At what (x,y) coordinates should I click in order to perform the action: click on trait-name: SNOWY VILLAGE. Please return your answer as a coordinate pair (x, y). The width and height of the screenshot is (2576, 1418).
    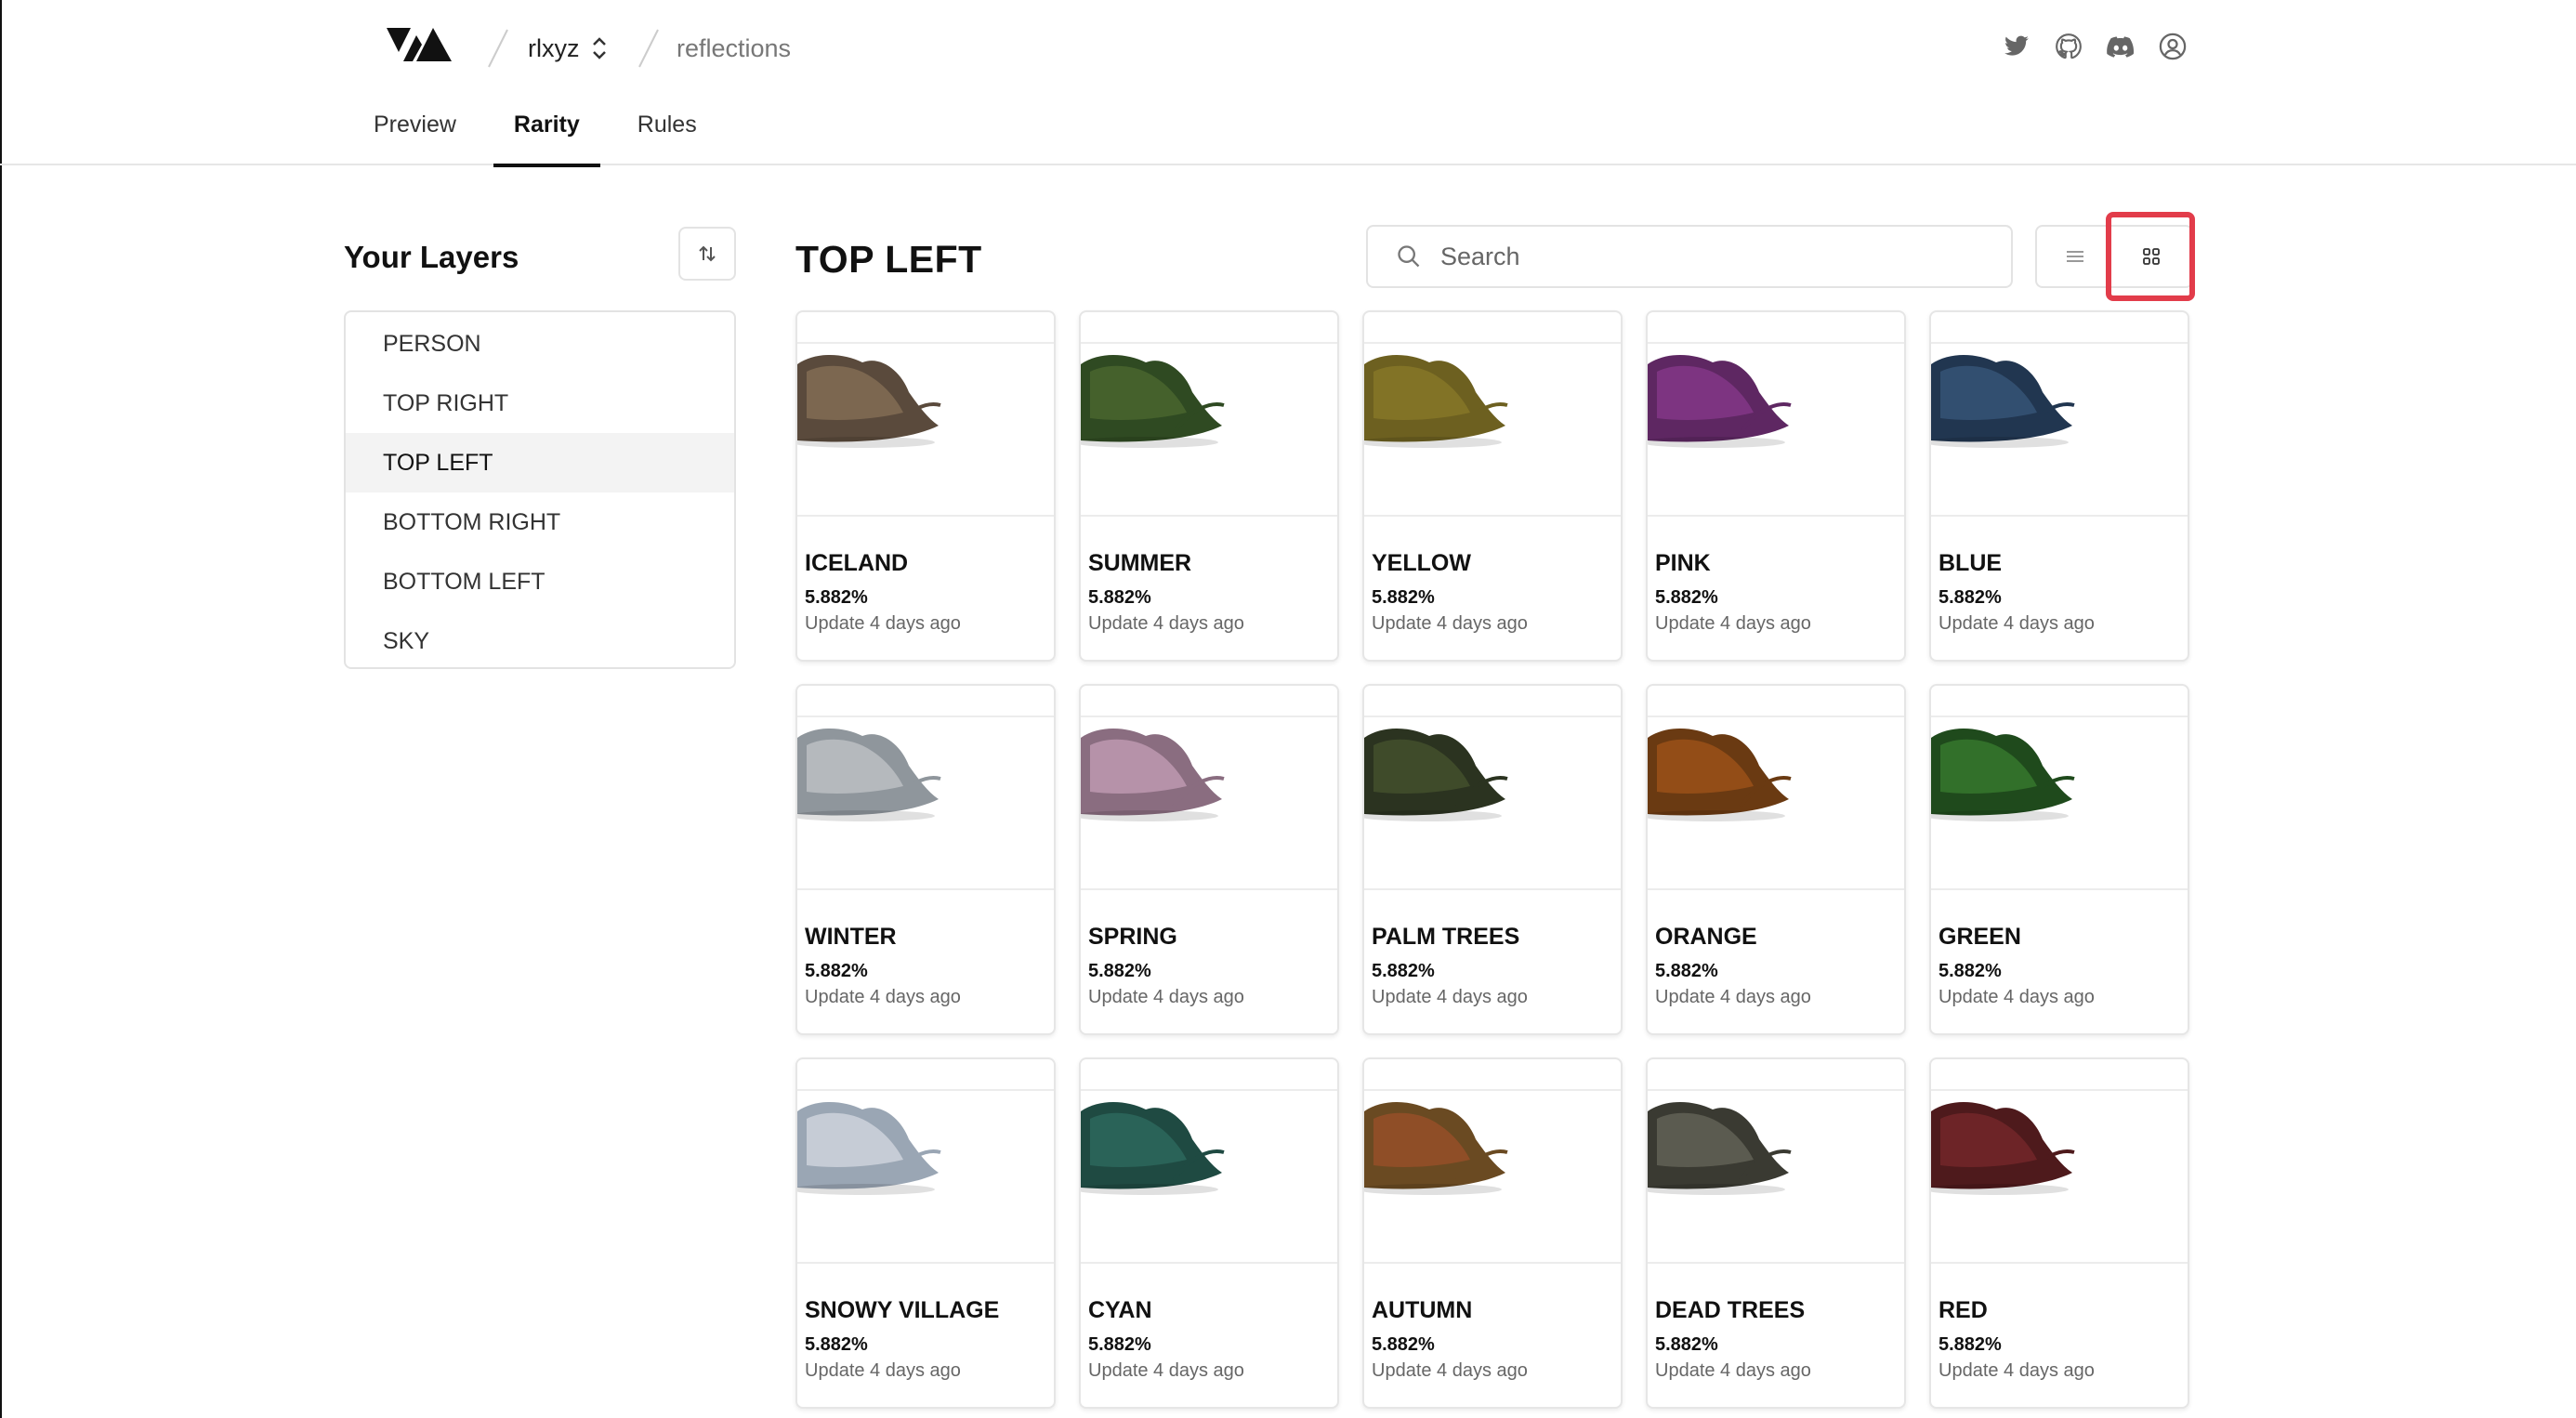
    Looking at the image, I should click on (902, 1310).